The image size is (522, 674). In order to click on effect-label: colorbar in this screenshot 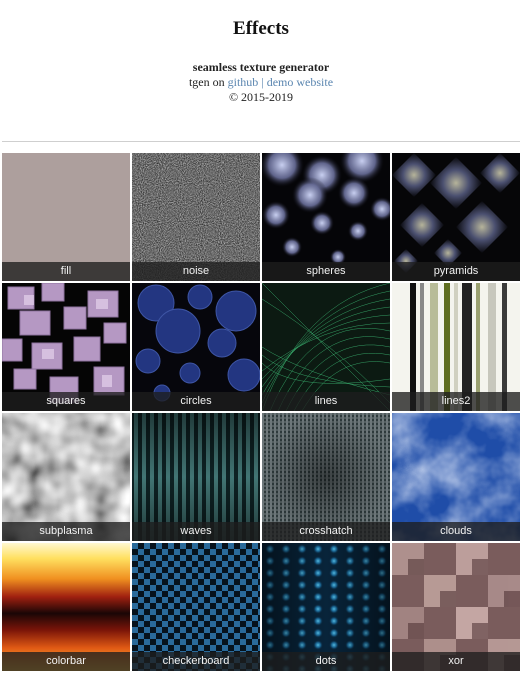, I will do `click(66, 661)`.